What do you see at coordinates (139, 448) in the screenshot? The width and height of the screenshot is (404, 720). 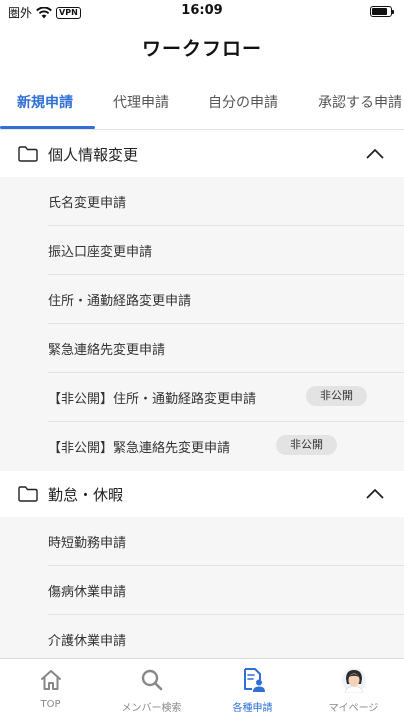 I see `list-item-label: 【非公開】緊急連絡先変更申請` at bounding box center [139, 448].